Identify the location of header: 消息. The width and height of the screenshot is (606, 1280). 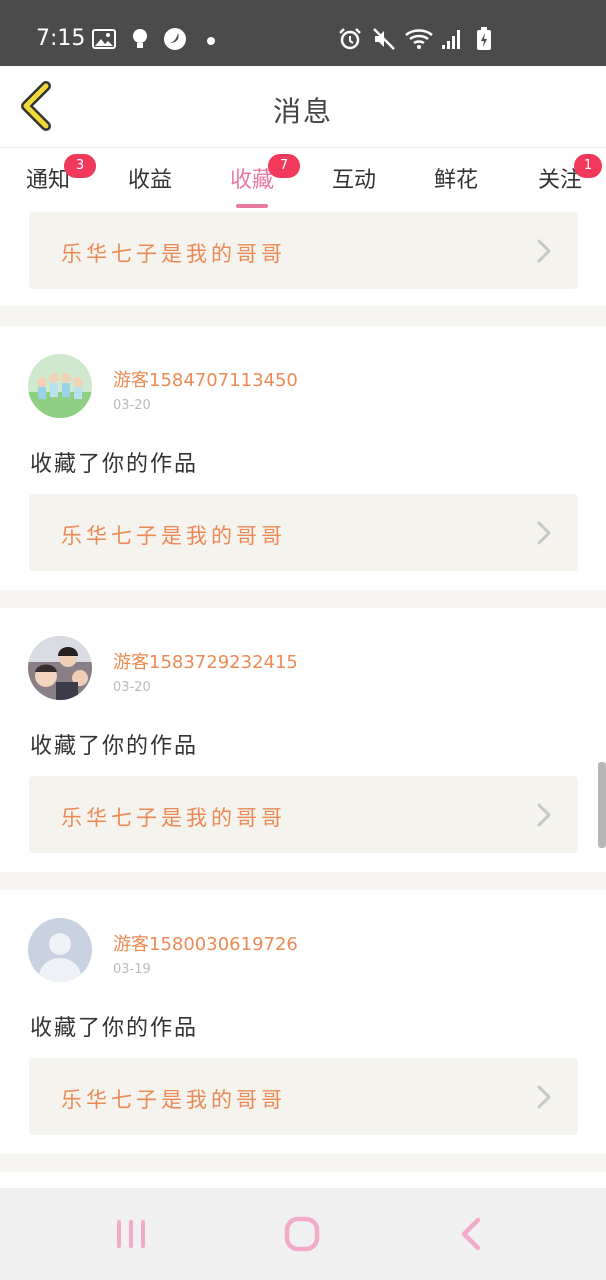
(303, 107).